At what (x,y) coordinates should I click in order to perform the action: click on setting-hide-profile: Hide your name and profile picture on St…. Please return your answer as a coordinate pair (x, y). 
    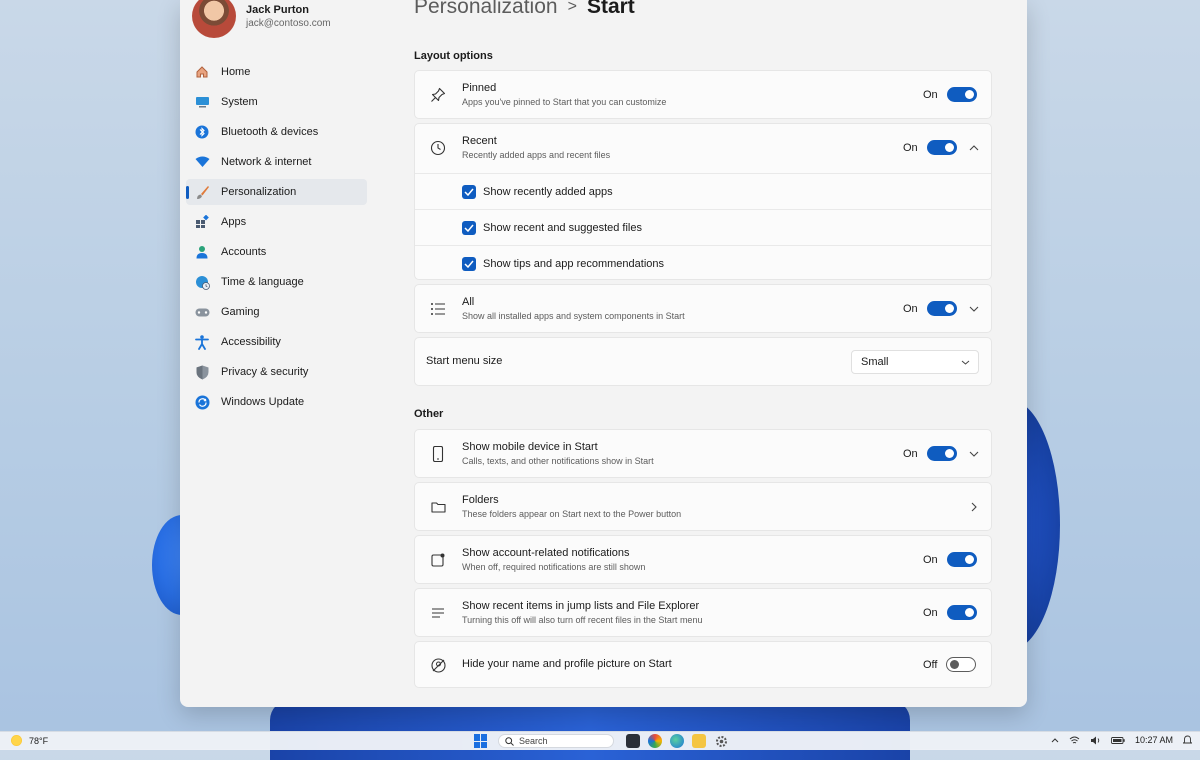
    Looking at the image, I should click on (703, 664).